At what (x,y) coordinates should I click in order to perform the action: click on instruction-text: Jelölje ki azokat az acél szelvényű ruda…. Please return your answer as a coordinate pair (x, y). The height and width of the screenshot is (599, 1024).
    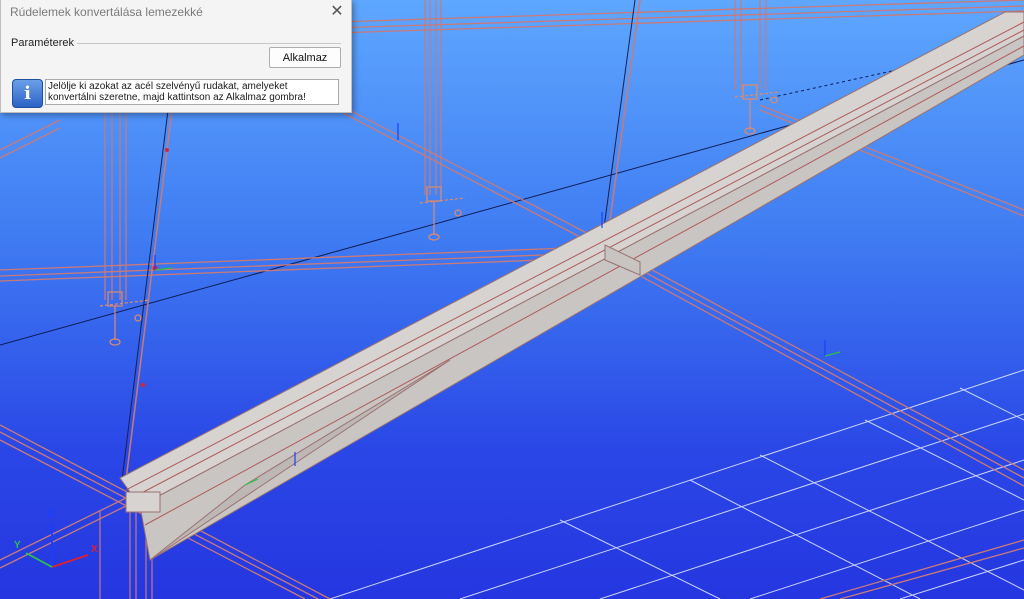
    Looking at the image, I should click on (192, 92).